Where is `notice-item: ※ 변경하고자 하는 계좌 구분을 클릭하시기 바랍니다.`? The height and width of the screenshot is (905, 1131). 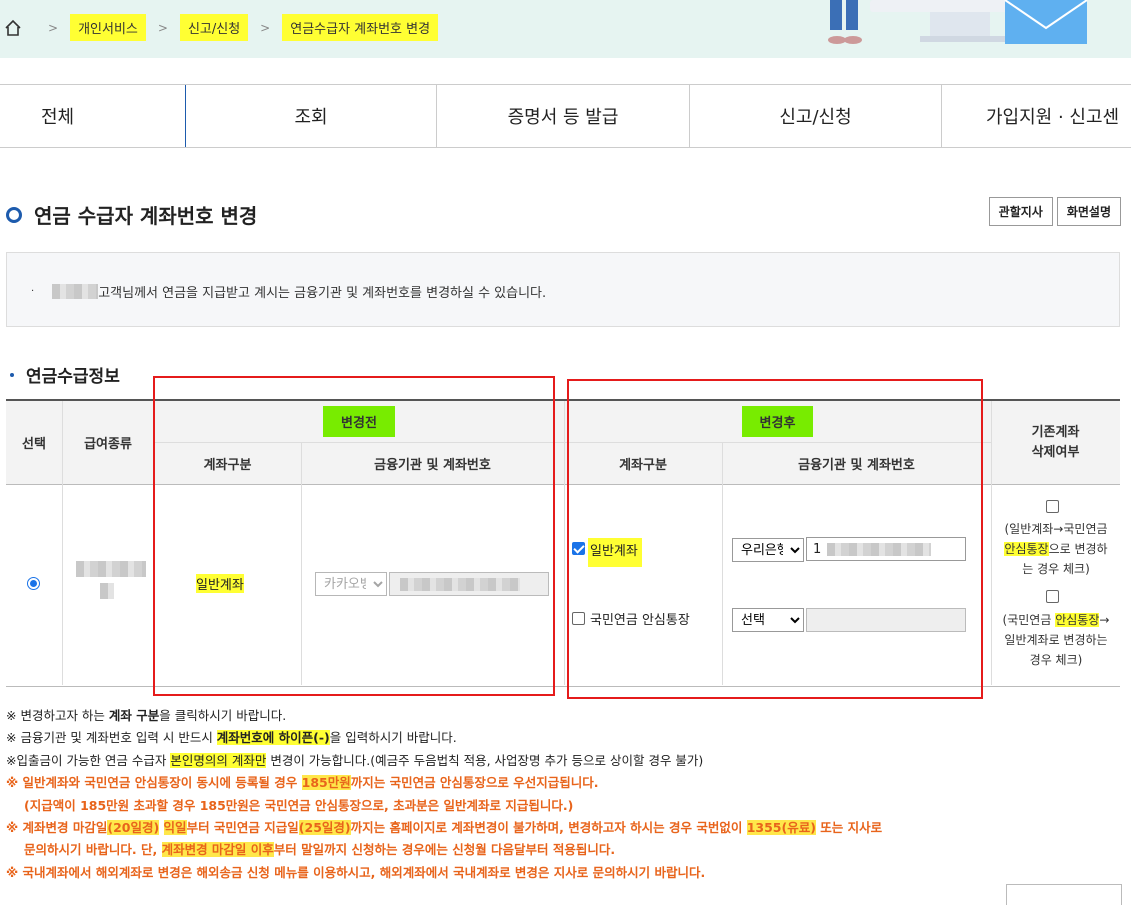
notice-item: ※ 변경하고자 하는 계좌 구분을 클릭하시기 바랍니다. is located at coordinates (146, 715).